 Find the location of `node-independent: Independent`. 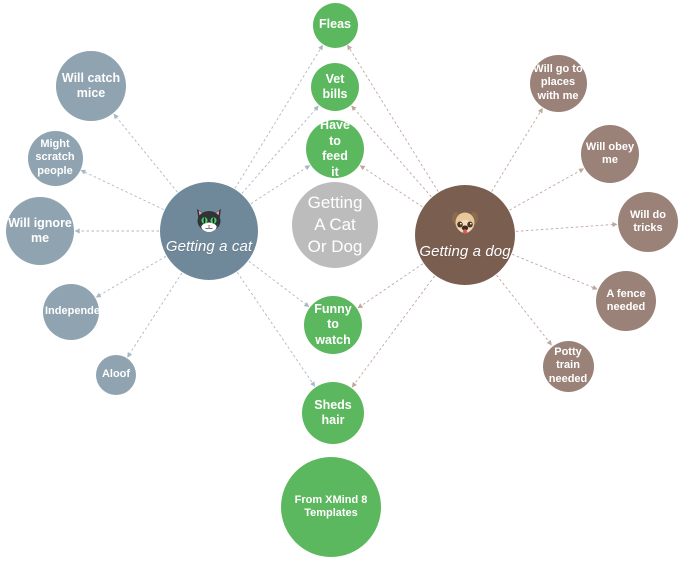

node-independent: Independent is located at coordinates (71, 312).